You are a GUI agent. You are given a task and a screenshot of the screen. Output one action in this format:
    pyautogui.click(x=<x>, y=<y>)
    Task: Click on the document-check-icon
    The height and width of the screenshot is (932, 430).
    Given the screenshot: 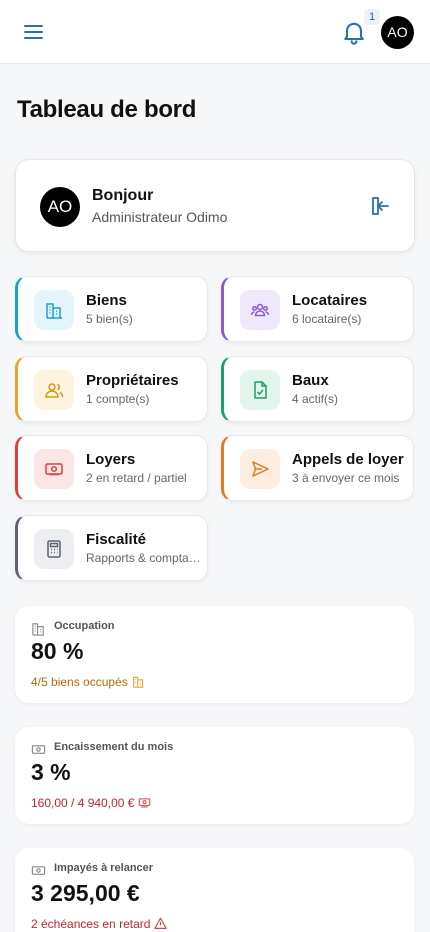 What is the action you would take?
    pyautogui.click(x=260, y=390)
    